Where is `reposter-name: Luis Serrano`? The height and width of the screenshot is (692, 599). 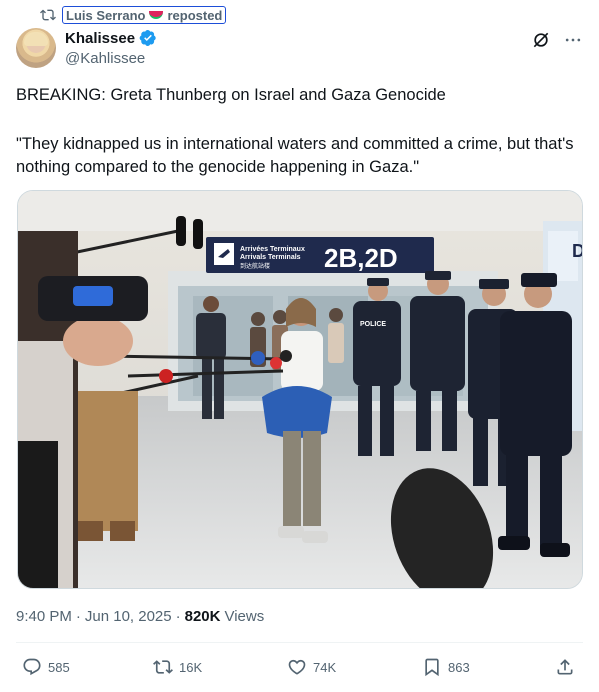
reposter-name: Luis Serrano is located at coordinates (106, 15).